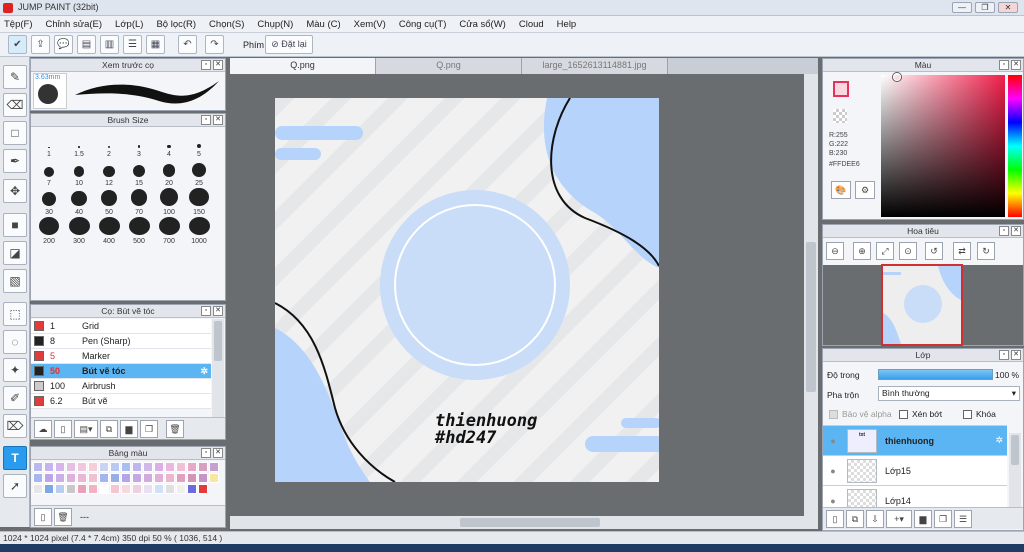 The width and height of the screenshot is (1024, 552). What do you see at coordinates (15, 398) in the screenshot?
I see `select-pen-icon: ✐` at bounding box center [15, 398].